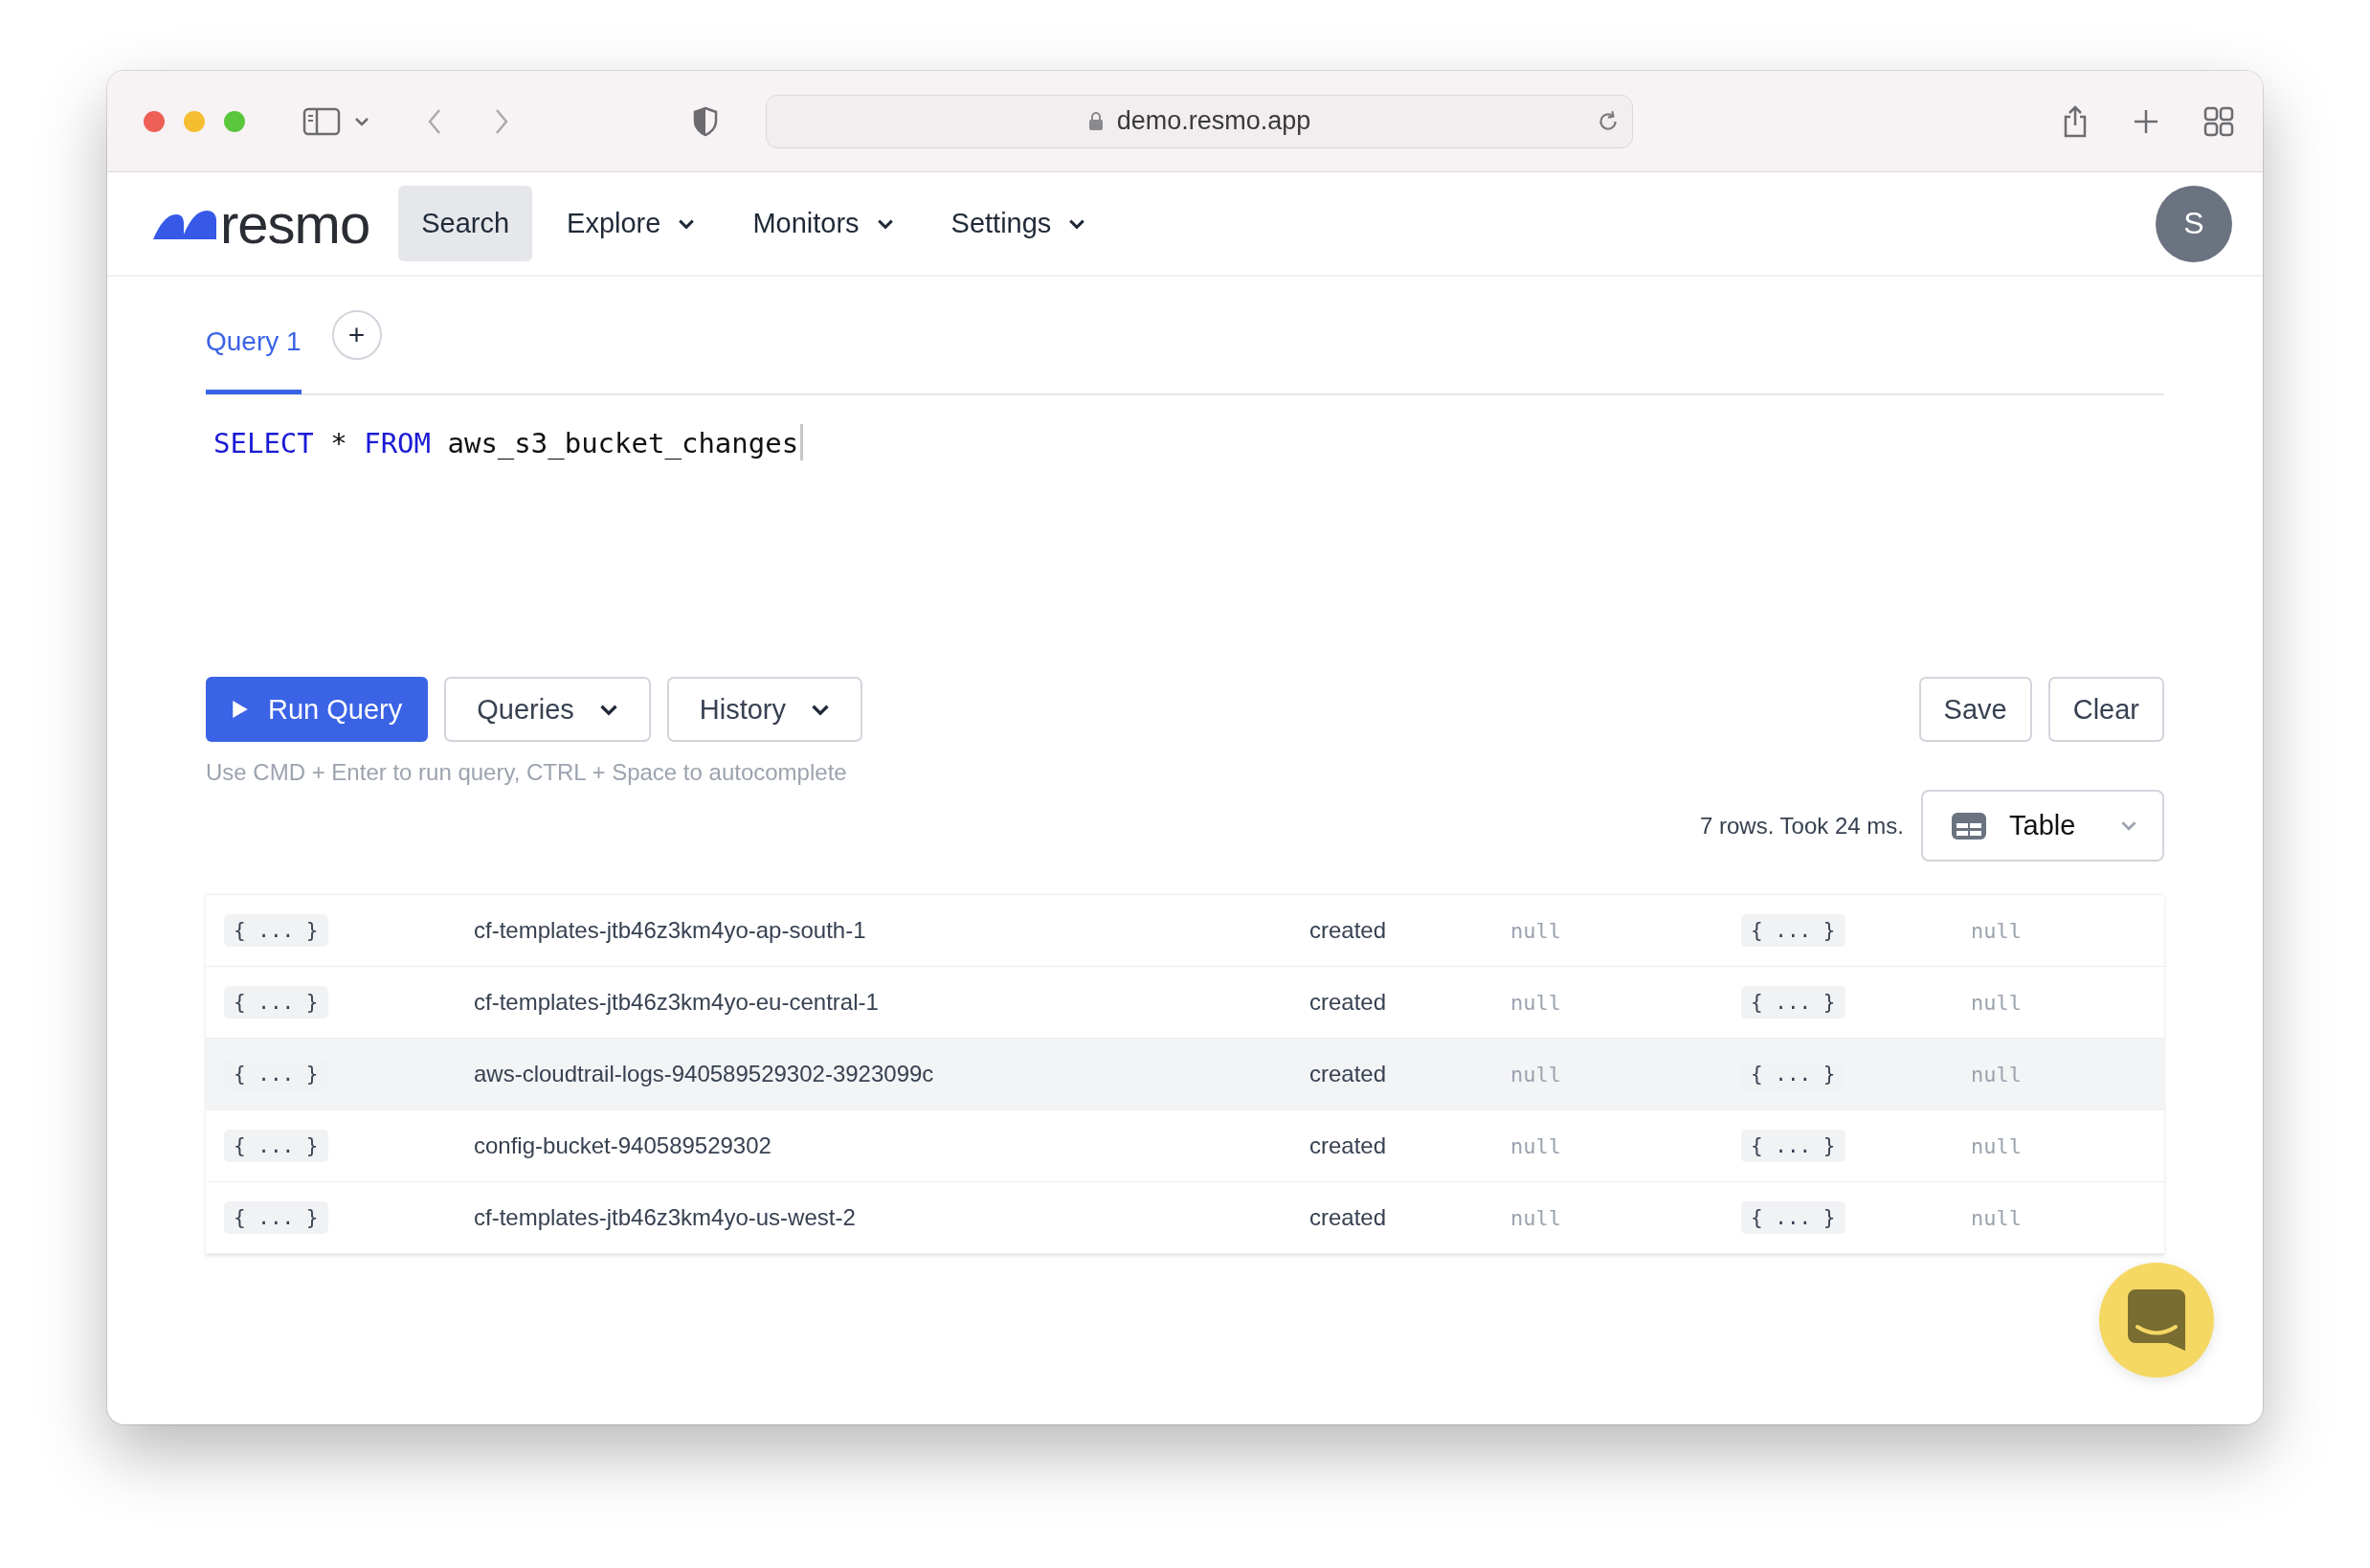 The image size is (2370, 1568). What do you see at coordinates (1185, 1218) in the screenshot?
I see `table-row: { ... } cf-templates-jtb46z3km4yo-us-west-2 created null { ... } null` at bounding box center [1185, 1218].